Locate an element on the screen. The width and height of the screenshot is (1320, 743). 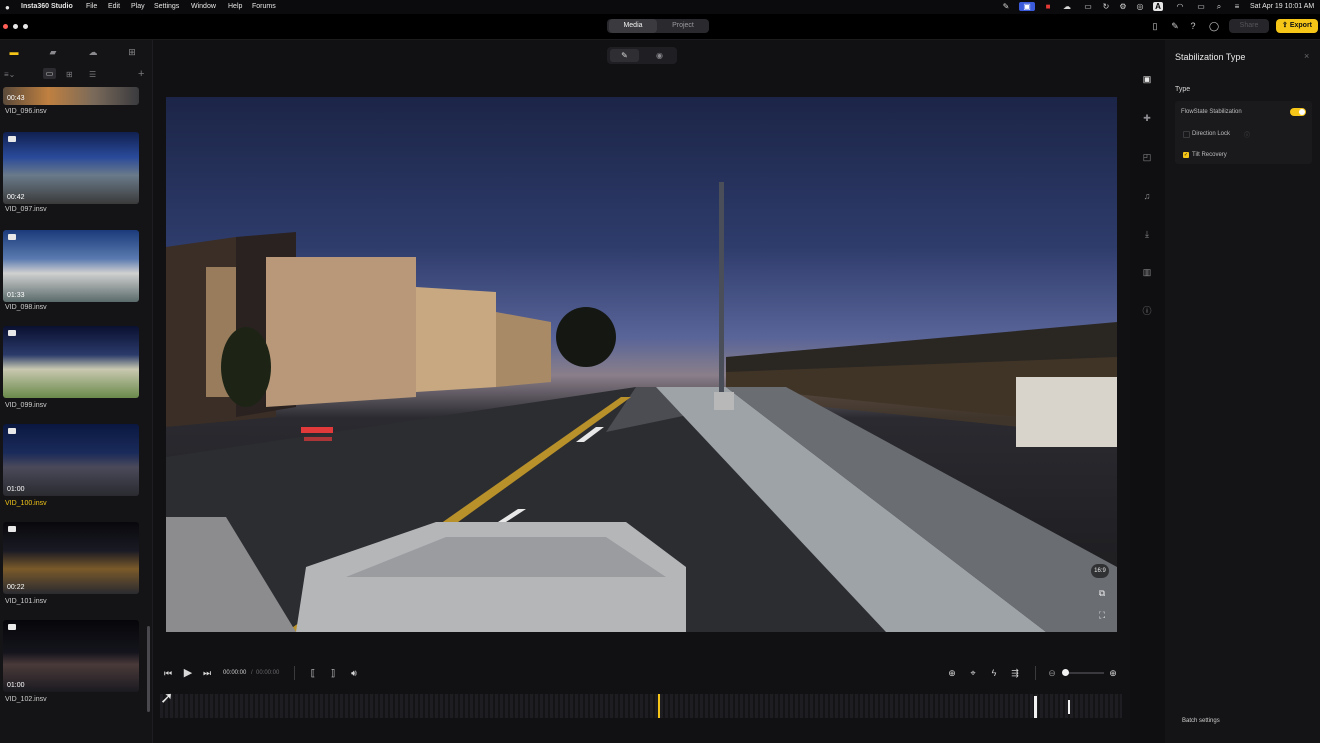
clip-name: VID_101.insv is located at coordinates (26, 601).